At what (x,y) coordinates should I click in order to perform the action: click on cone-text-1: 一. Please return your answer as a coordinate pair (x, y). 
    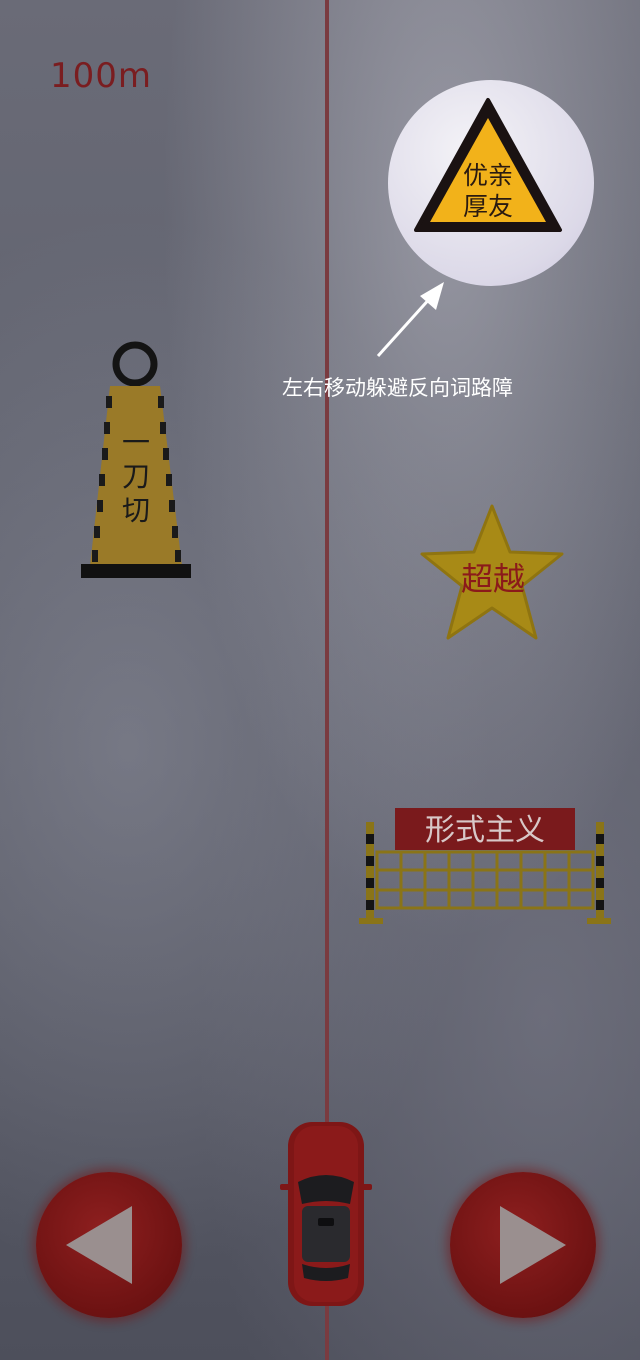
    Looking at the image, I should click on (136, 442).